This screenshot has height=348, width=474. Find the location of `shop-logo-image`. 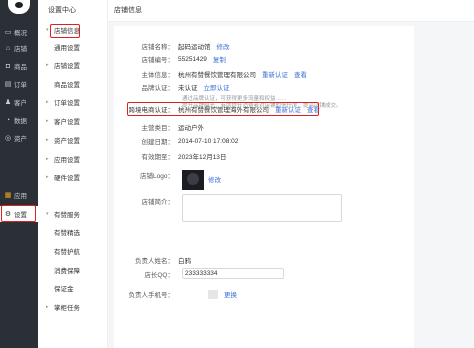

shop-logo-image is located at coordinates (193, 180).